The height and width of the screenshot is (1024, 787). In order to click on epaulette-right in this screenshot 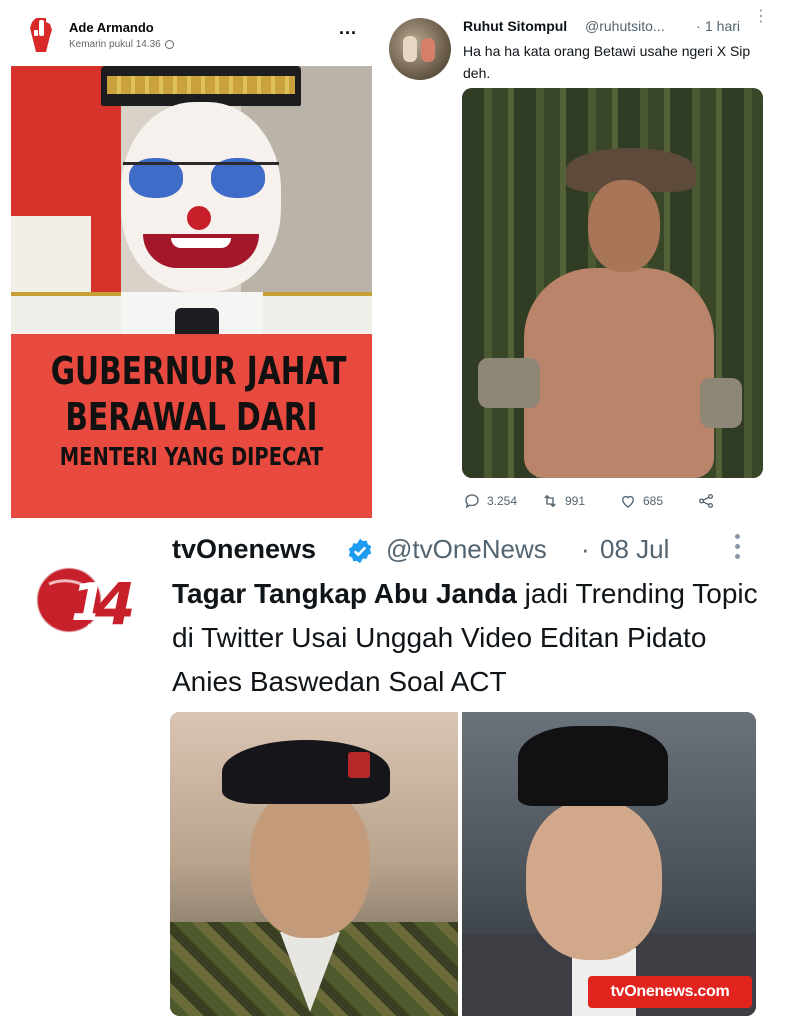, I will do `click(317, 315)`.